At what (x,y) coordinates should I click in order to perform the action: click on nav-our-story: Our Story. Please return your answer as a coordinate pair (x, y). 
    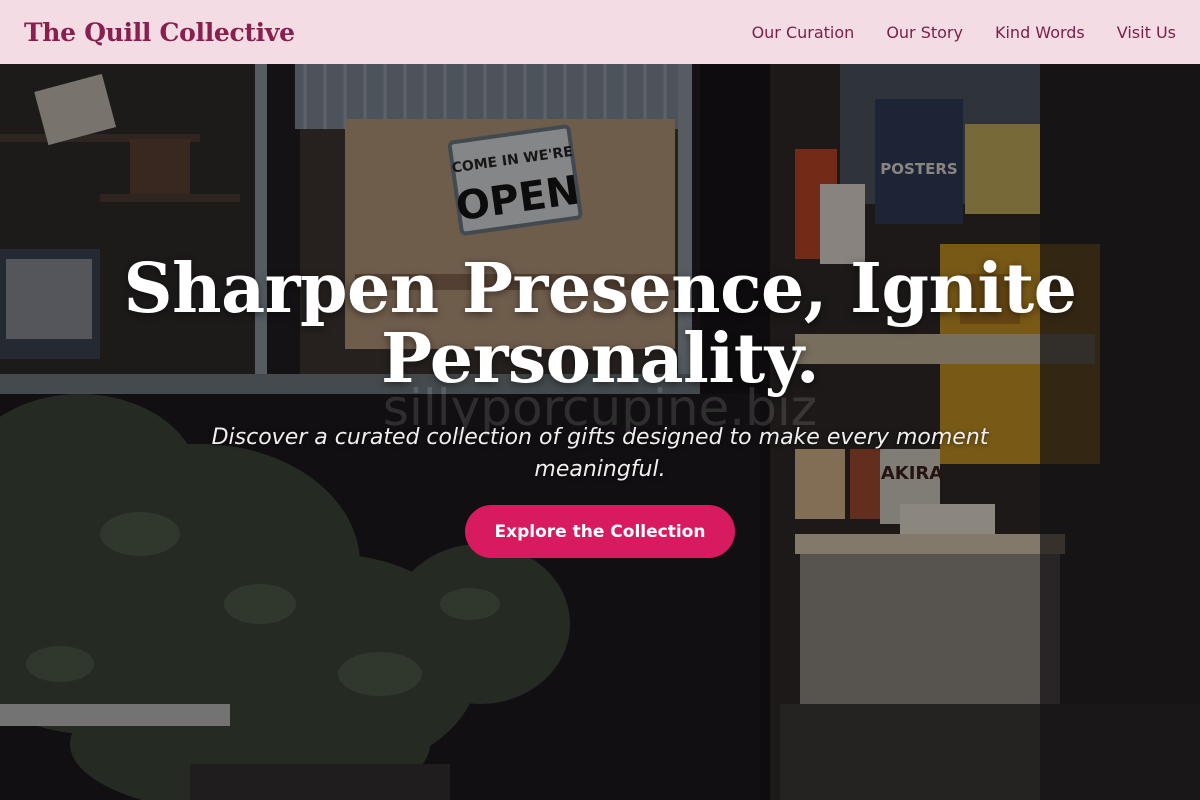
    Looking at the image, I should click on (924, 32).